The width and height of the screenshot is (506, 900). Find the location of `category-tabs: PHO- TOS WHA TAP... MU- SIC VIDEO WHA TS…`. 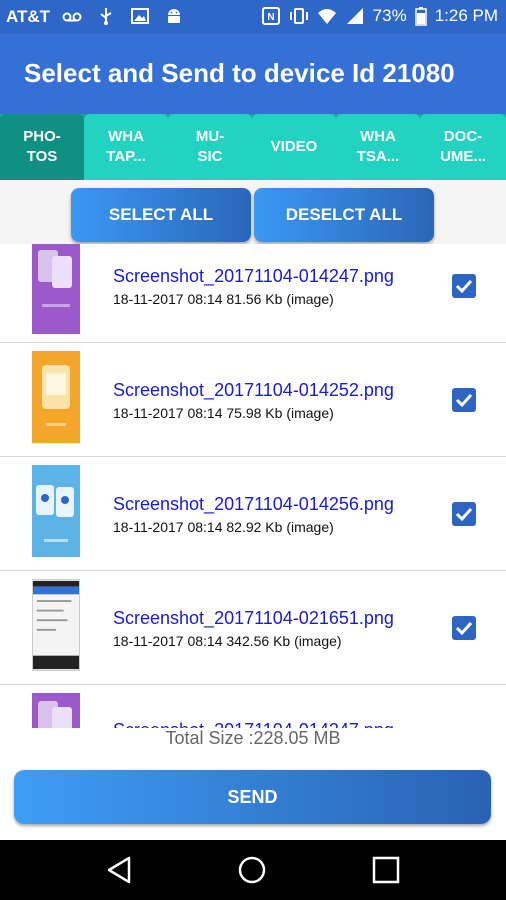

category-tabs: PHO- TOS WHA TAP... MU- SIC VIDEO WHA TS… is located at coordinates (253, 147).